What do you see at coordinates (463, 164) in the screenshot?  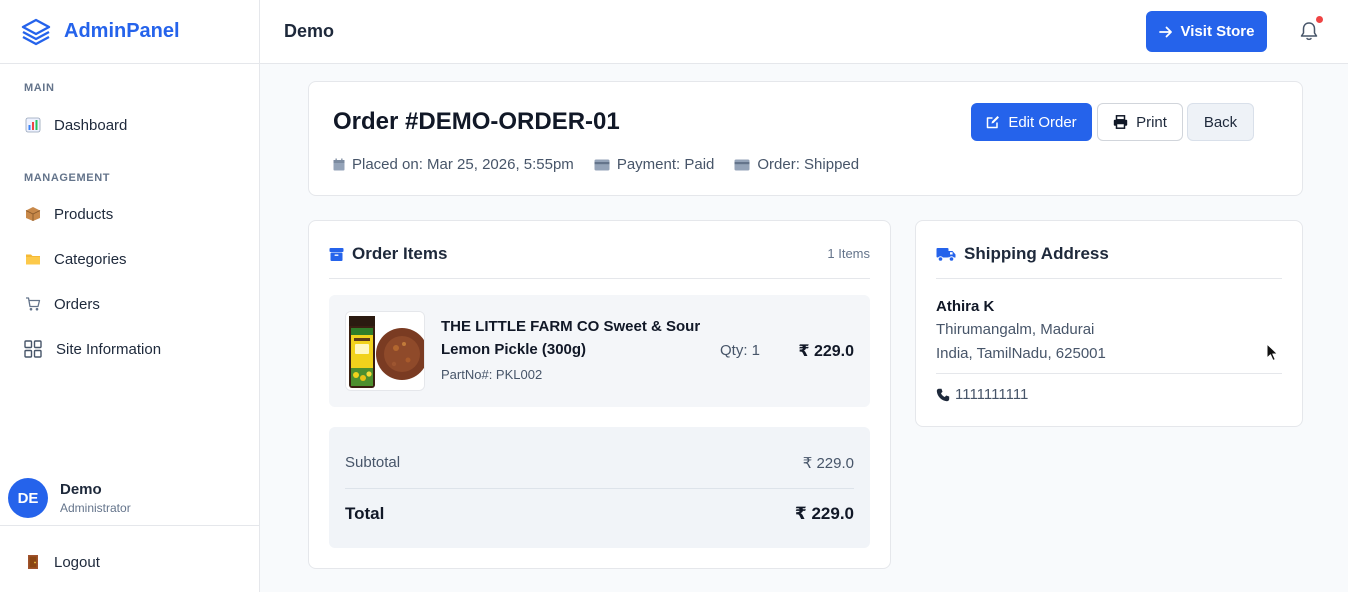 I see `placed-on-text: Placed on: Mar 25, 2026, 5:55pm` at bounding box center [463, 164].